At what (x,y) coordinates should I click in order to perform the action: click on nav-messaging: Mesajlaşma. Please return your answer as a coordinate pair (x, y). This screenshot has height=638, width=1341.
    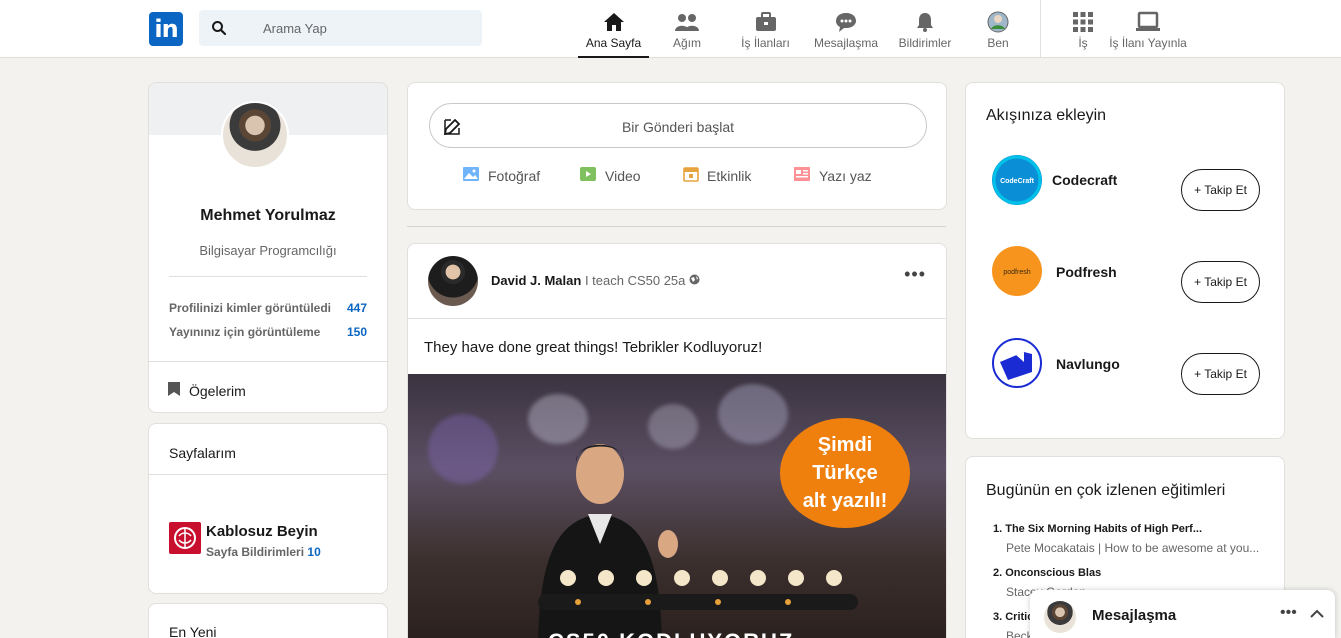
    Looking at the image, I should click on (846, 29).